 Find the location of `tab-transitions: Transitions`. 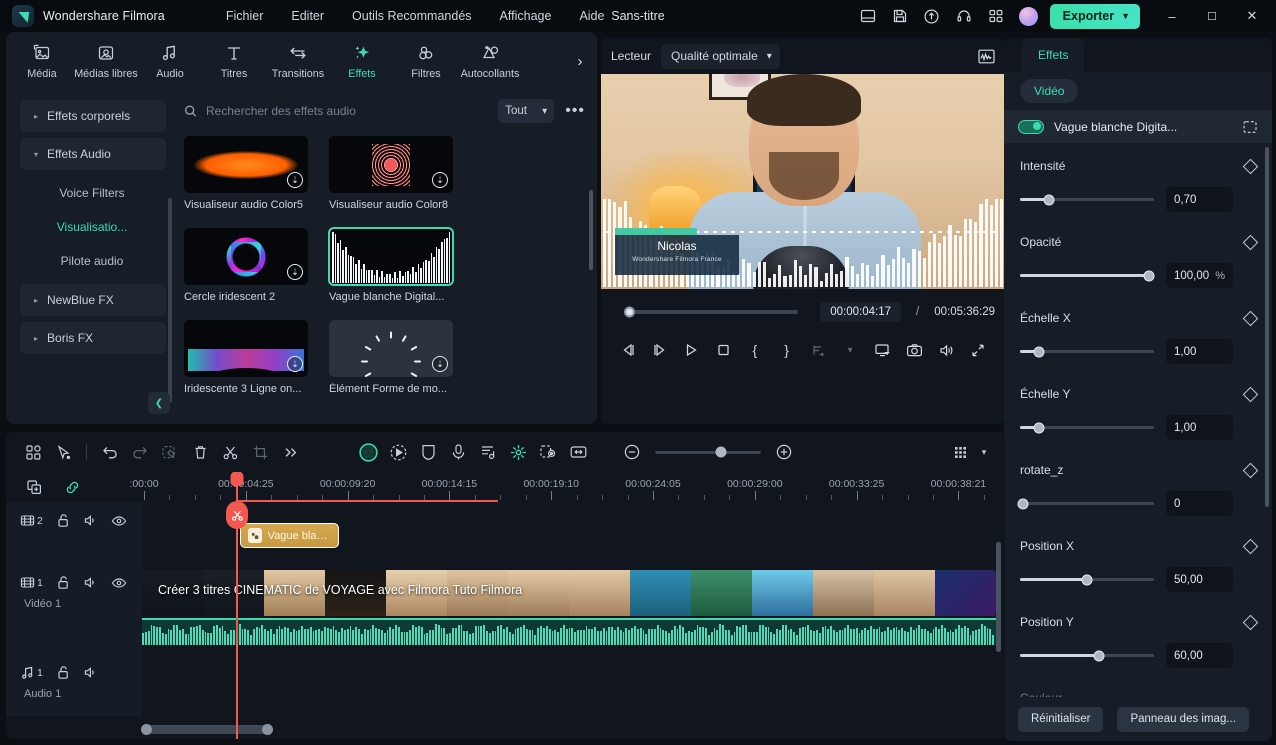

tab-transitions: Transitions is located at coordinates (298, 61).